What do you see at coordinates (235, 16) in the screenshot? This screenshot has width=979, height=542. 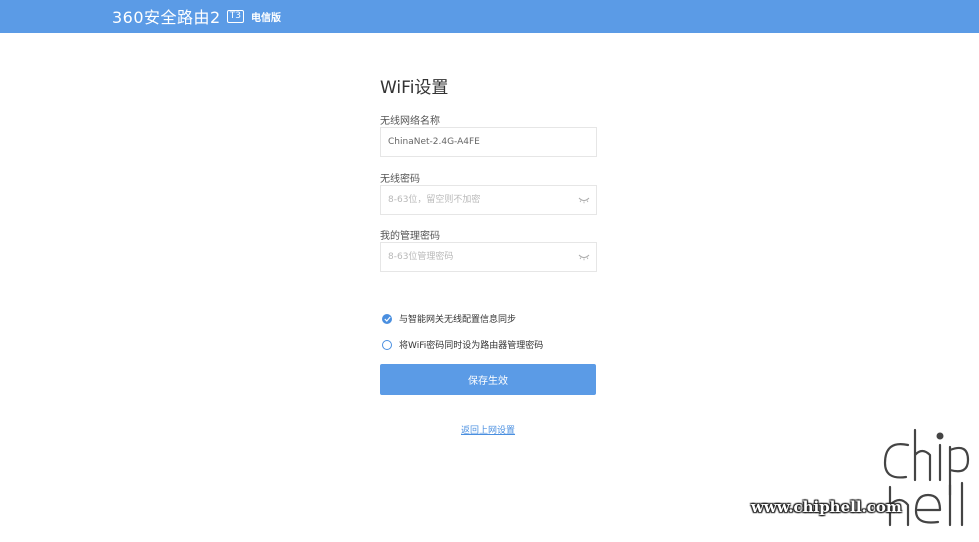 I see `model-badge: T3` at bounding box center [235, 16].